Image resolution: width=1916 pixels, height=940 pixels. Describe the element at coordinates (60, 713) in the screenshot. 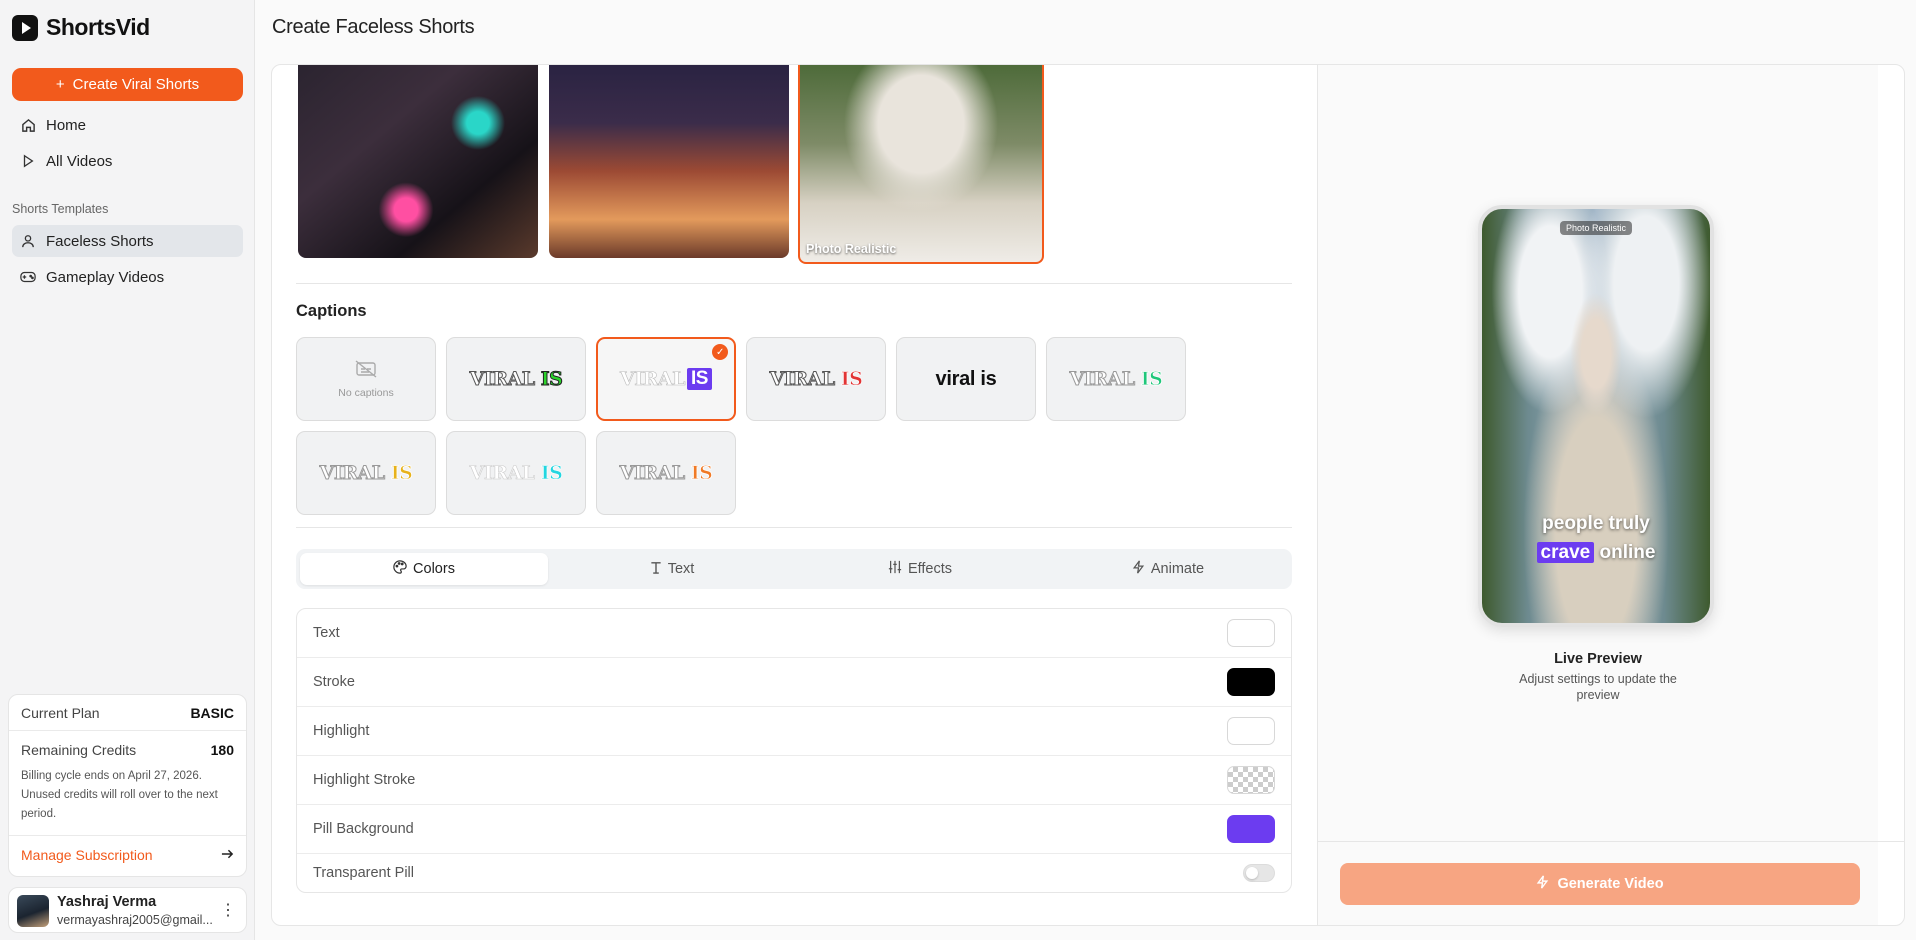

I see `current-plan-label: Current Plan` at that location.